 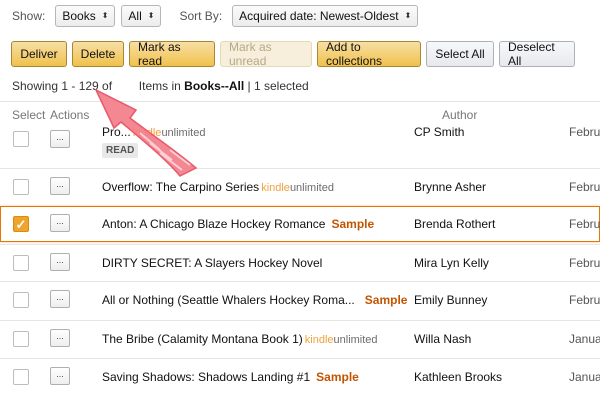 I want to click on book-author: Emily Bunney, so click(x=451, y=300).